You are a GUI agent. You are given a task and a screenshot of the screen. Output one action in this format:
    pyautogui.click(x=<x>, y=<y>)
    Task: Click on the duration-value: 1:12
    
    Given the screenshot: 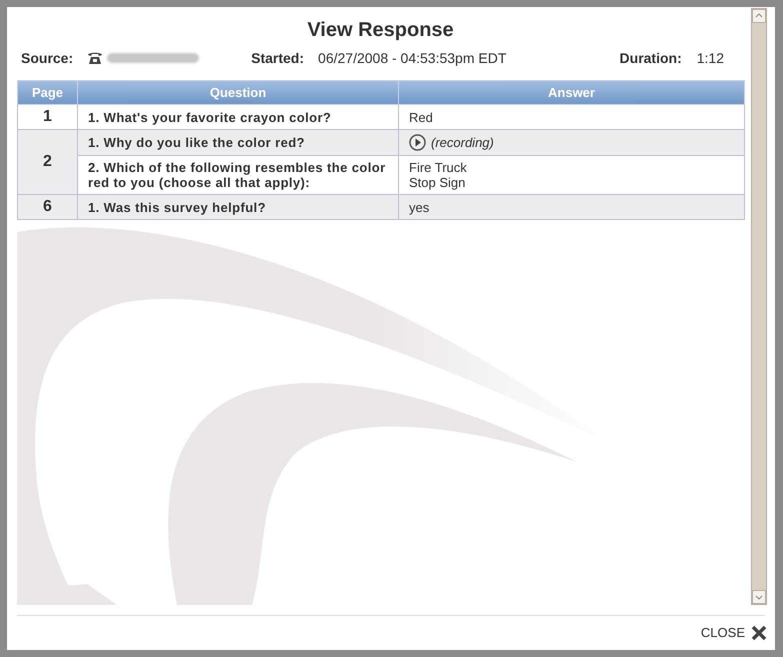 What is the action you would take?
    pyautogui.click(x=710, y=58)
    